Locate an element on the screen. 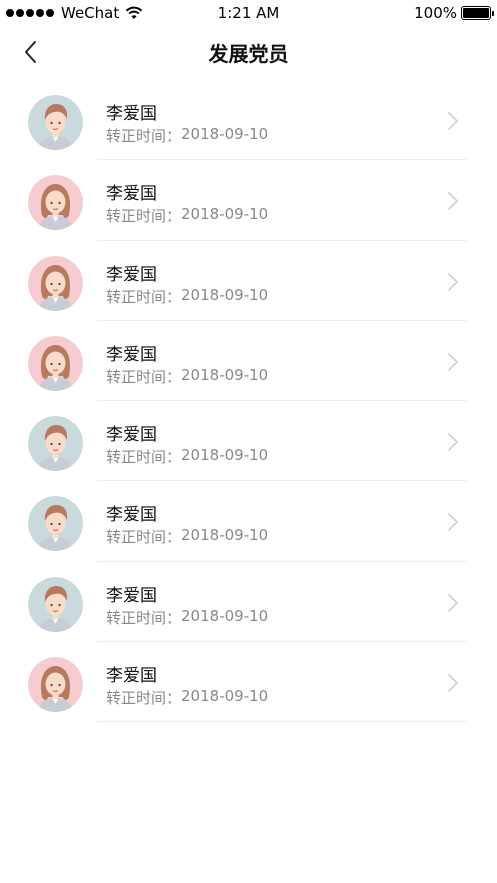 This screenshot has width=497, height=883. battery-icon is located at coordinates (477, 13).